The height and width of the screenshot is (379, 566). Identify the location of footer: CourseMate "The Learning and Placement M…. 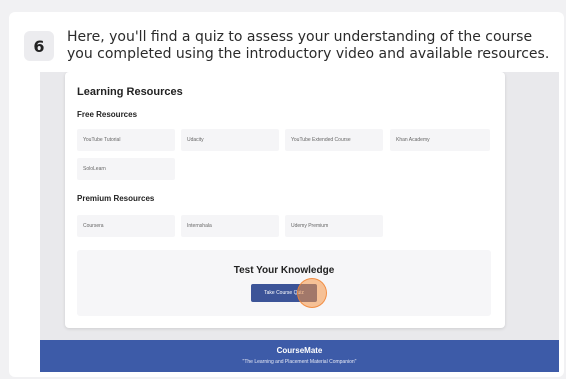
(299, 356).